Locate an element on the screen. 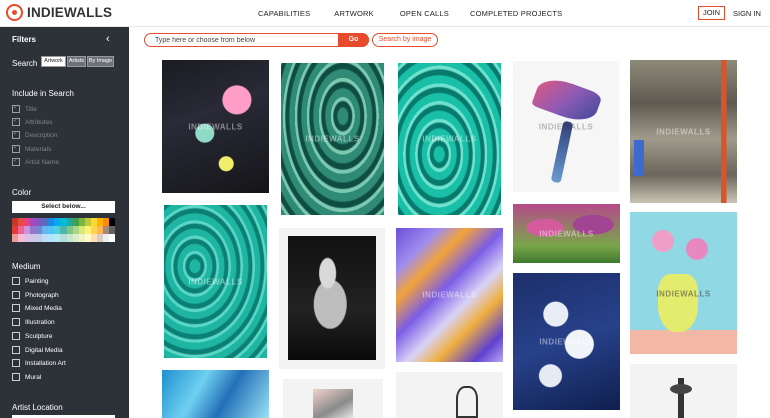  collapse-chevron-icon: ‹ is located at coordinates (108, 39).